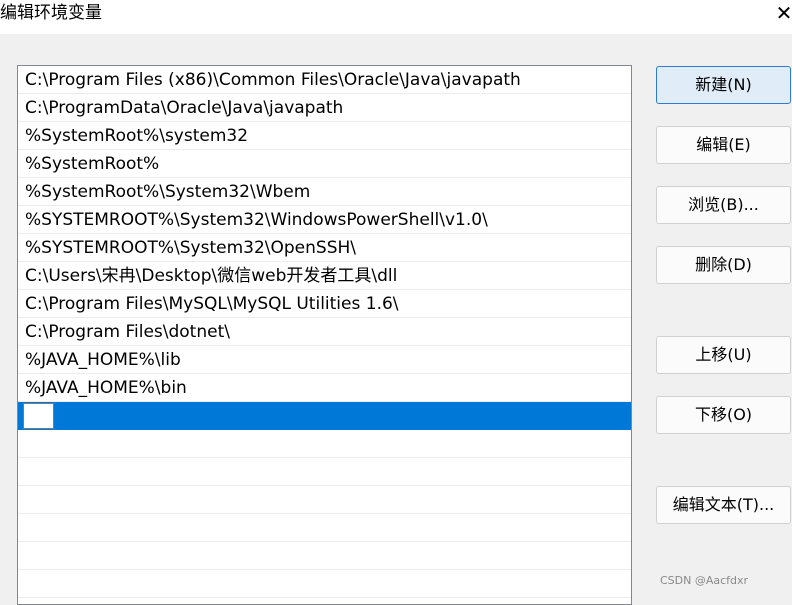  I want to click on list-item: C:\Users\宋冉\Desktop\微信web开发者工具\dll, so click(324, 276).